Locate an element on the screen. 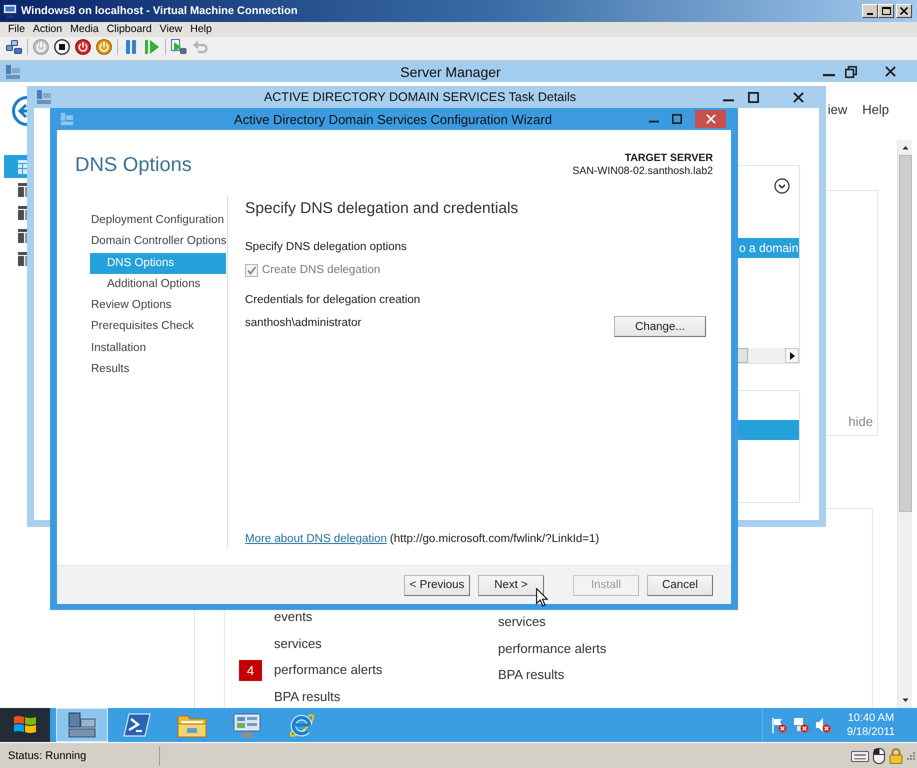 This screenshot has height=768, width=917. options-label: Specify DNS delegation options is located at coordinates (326, 247).